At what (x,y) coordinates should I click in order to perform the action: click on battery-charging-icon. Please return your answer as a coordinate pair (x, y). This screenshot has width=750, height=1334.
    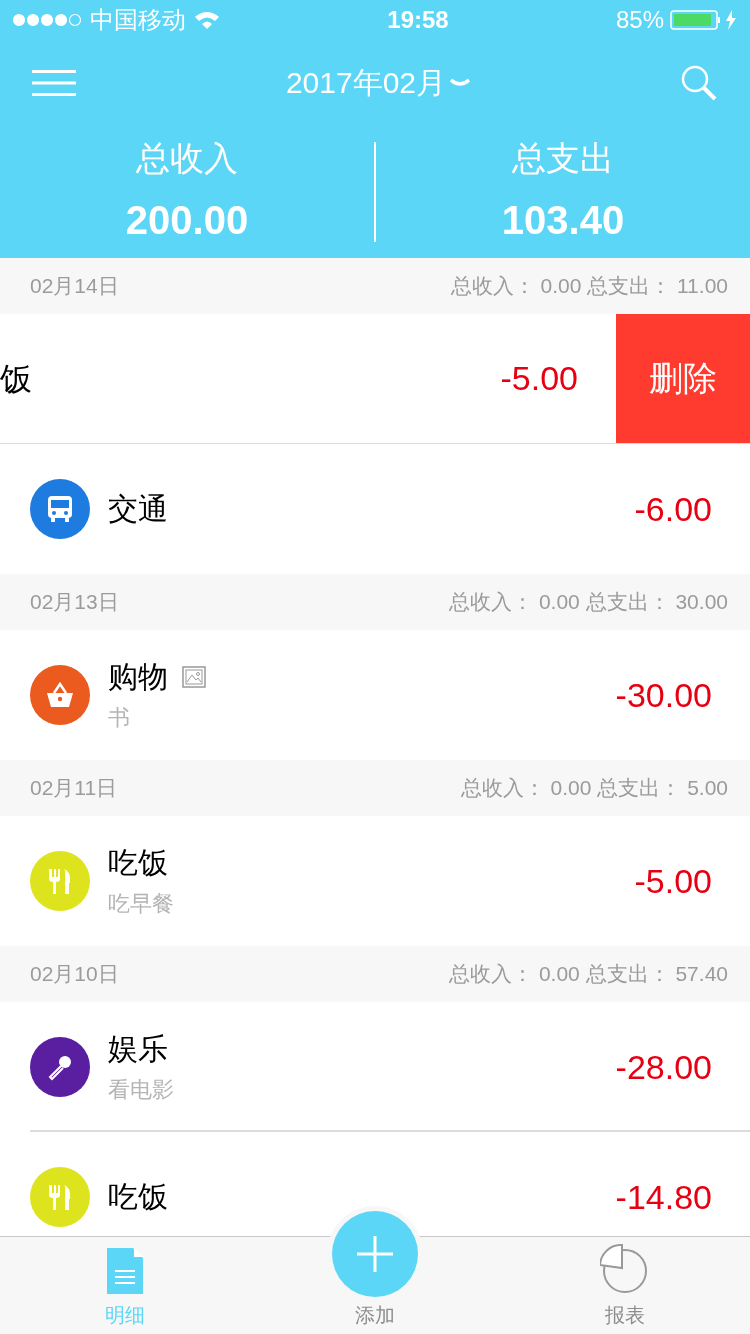
    Looking at the image, I should click on (704, 20).